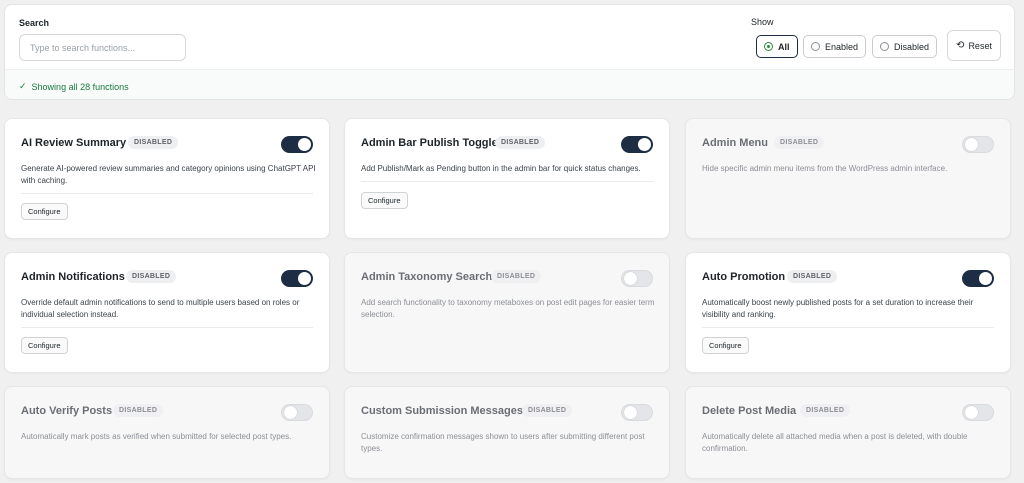  I want to click on filter-all-radio: All, so click(777, 46).